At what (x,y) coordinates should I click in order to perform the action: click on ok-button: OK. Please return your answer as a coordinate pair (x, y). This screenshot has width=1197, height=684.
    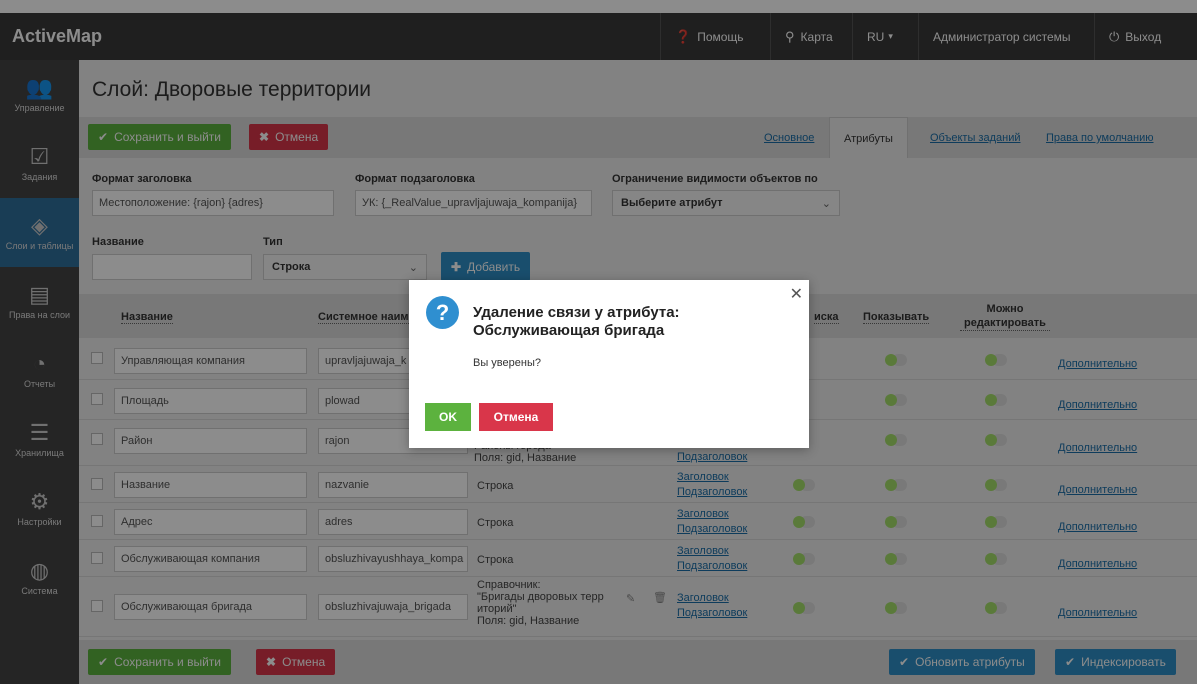
    Looking at the image, I should click on (448, 417).